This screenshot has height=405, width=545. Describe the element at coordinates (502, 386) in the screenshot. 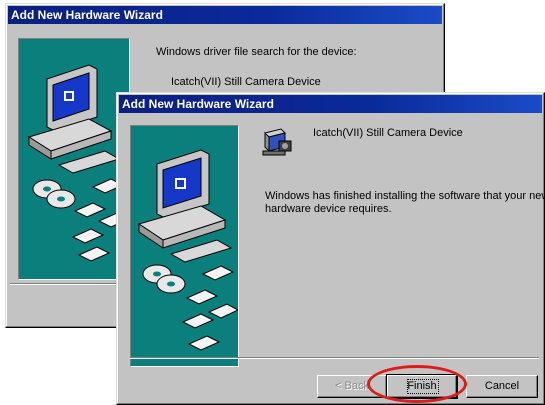

I see `cancel-button: Cancel` at that location.